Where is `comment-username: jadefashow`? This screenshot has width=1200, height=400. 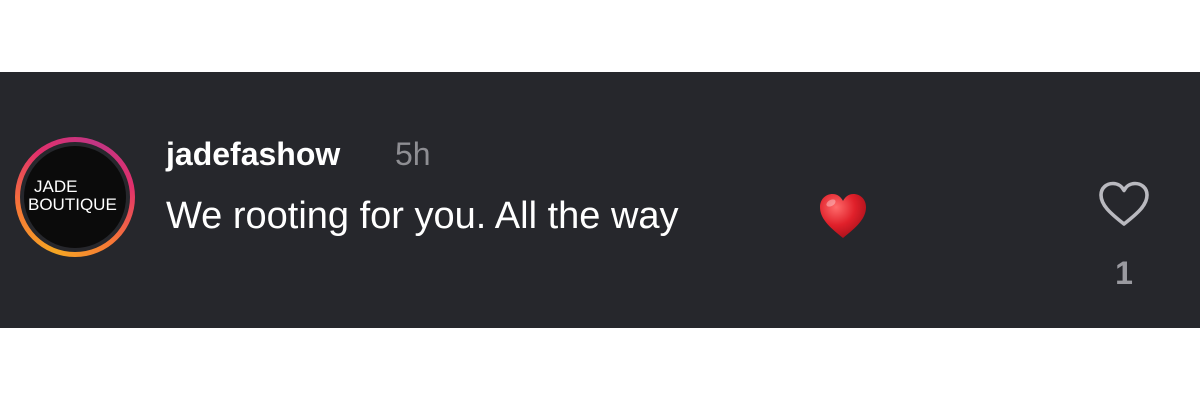 comment-username: jadefashow is located at coordinates (253, 154).